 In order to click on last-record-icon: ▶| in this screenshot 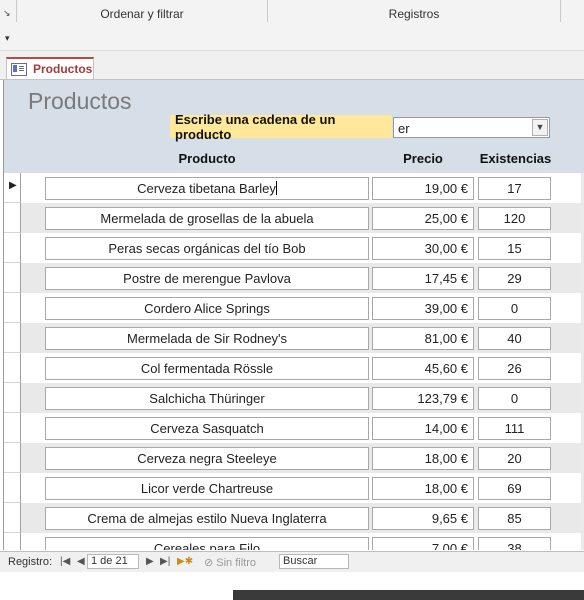, I will do `click(165, 561)`.